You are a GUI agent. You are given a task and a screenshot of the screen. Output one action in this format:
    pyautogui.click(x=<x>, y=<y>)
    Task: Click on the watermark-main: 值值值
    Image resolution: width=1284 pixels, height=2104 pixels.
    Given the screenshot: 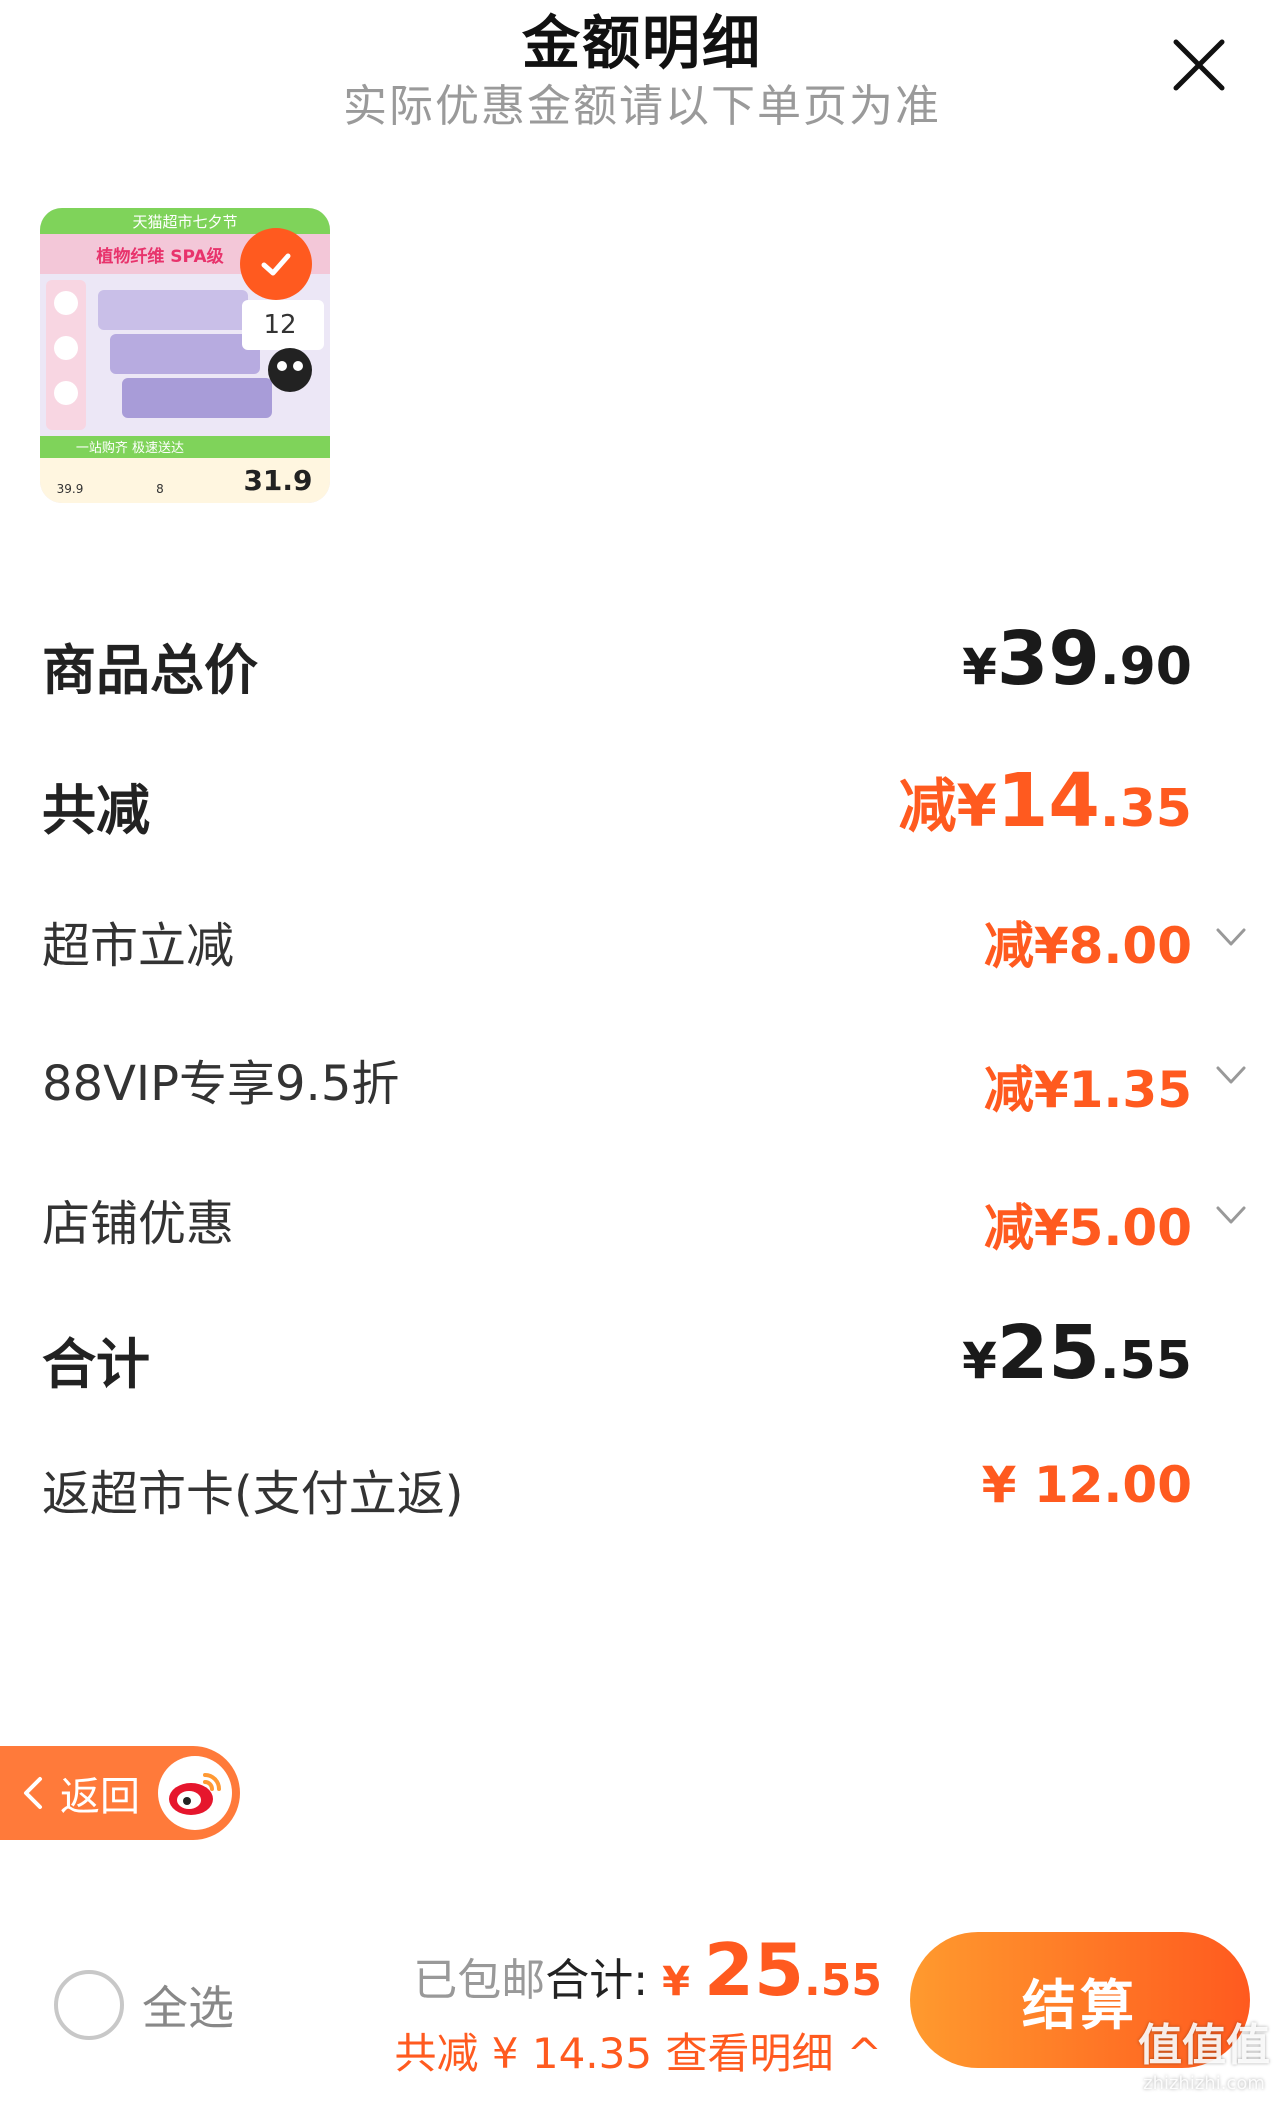 What is the action you would take?
    pyautogui.click(x=1204, y=2045)
    